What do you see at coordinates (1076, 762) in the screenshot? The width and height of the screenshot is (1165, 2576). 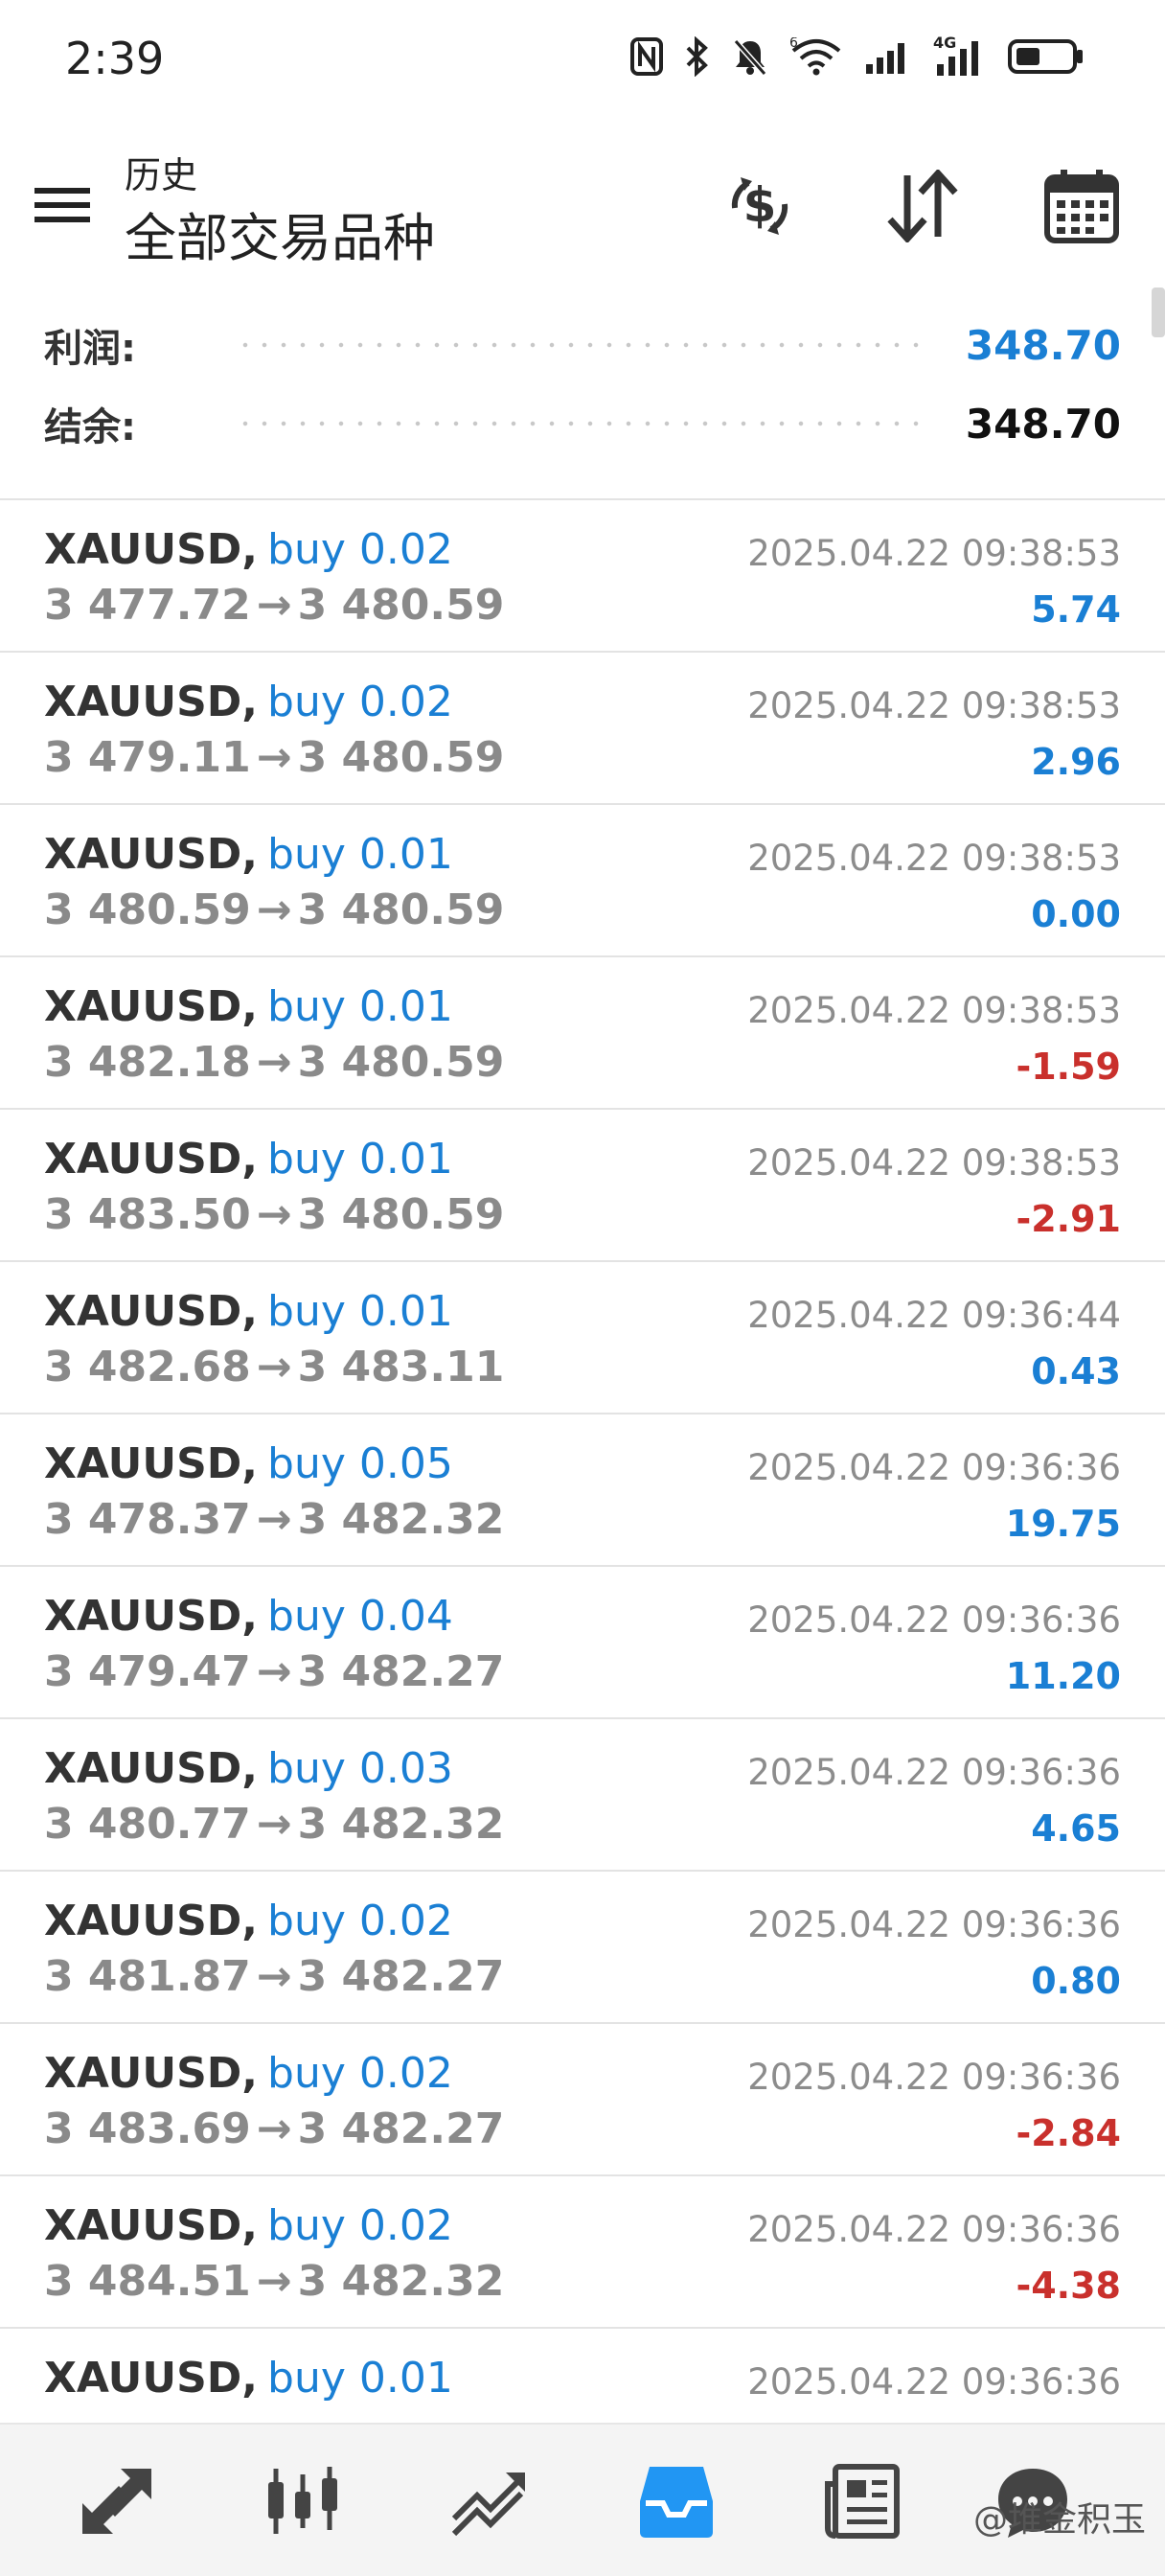 I see `trade-profit: 2.96` at bounding box center [1076, 762].